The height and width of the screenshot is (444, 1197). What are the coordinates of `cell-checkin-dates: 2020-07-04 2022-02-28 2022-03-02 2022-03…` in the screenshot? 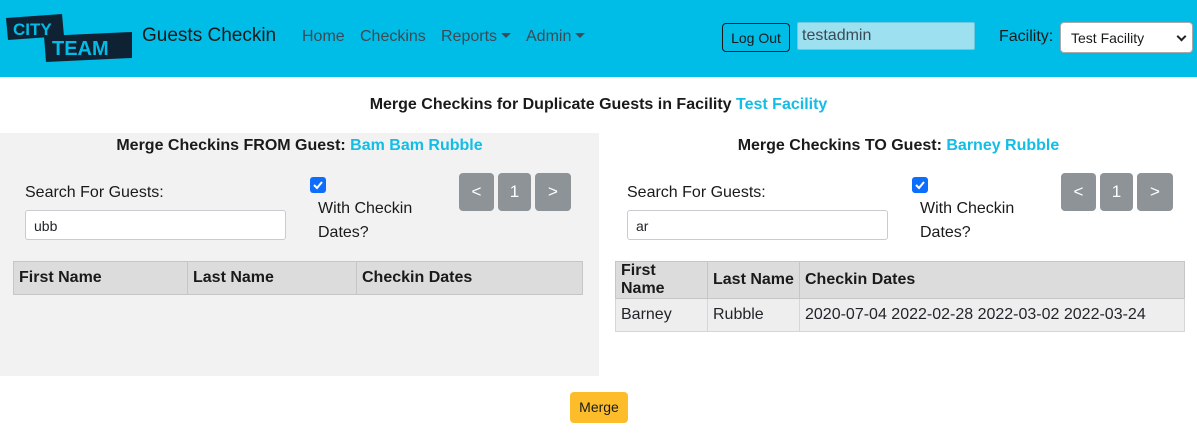 It's located at (992, 315).